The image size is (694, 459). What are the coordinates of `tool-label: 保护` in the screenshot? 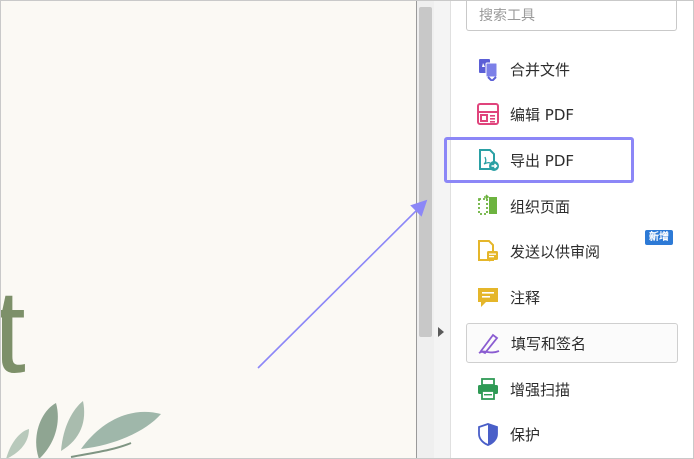 It's located at (525, 434).